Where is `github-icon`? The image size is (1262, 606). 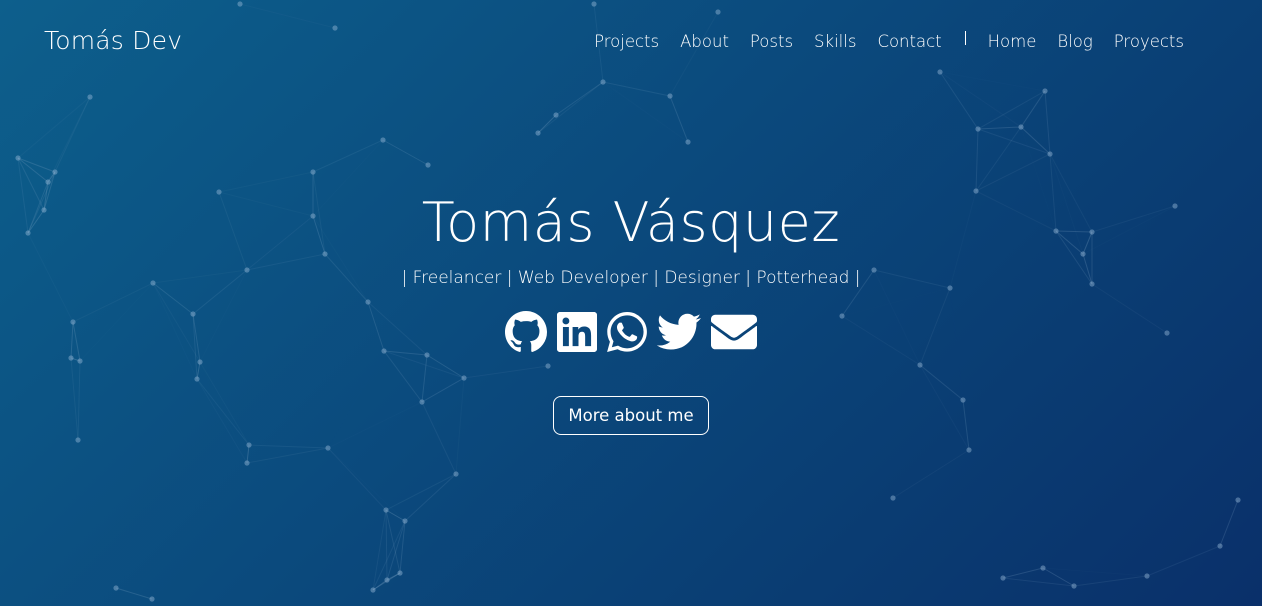
github-icon is located at coordinates (526, 331).